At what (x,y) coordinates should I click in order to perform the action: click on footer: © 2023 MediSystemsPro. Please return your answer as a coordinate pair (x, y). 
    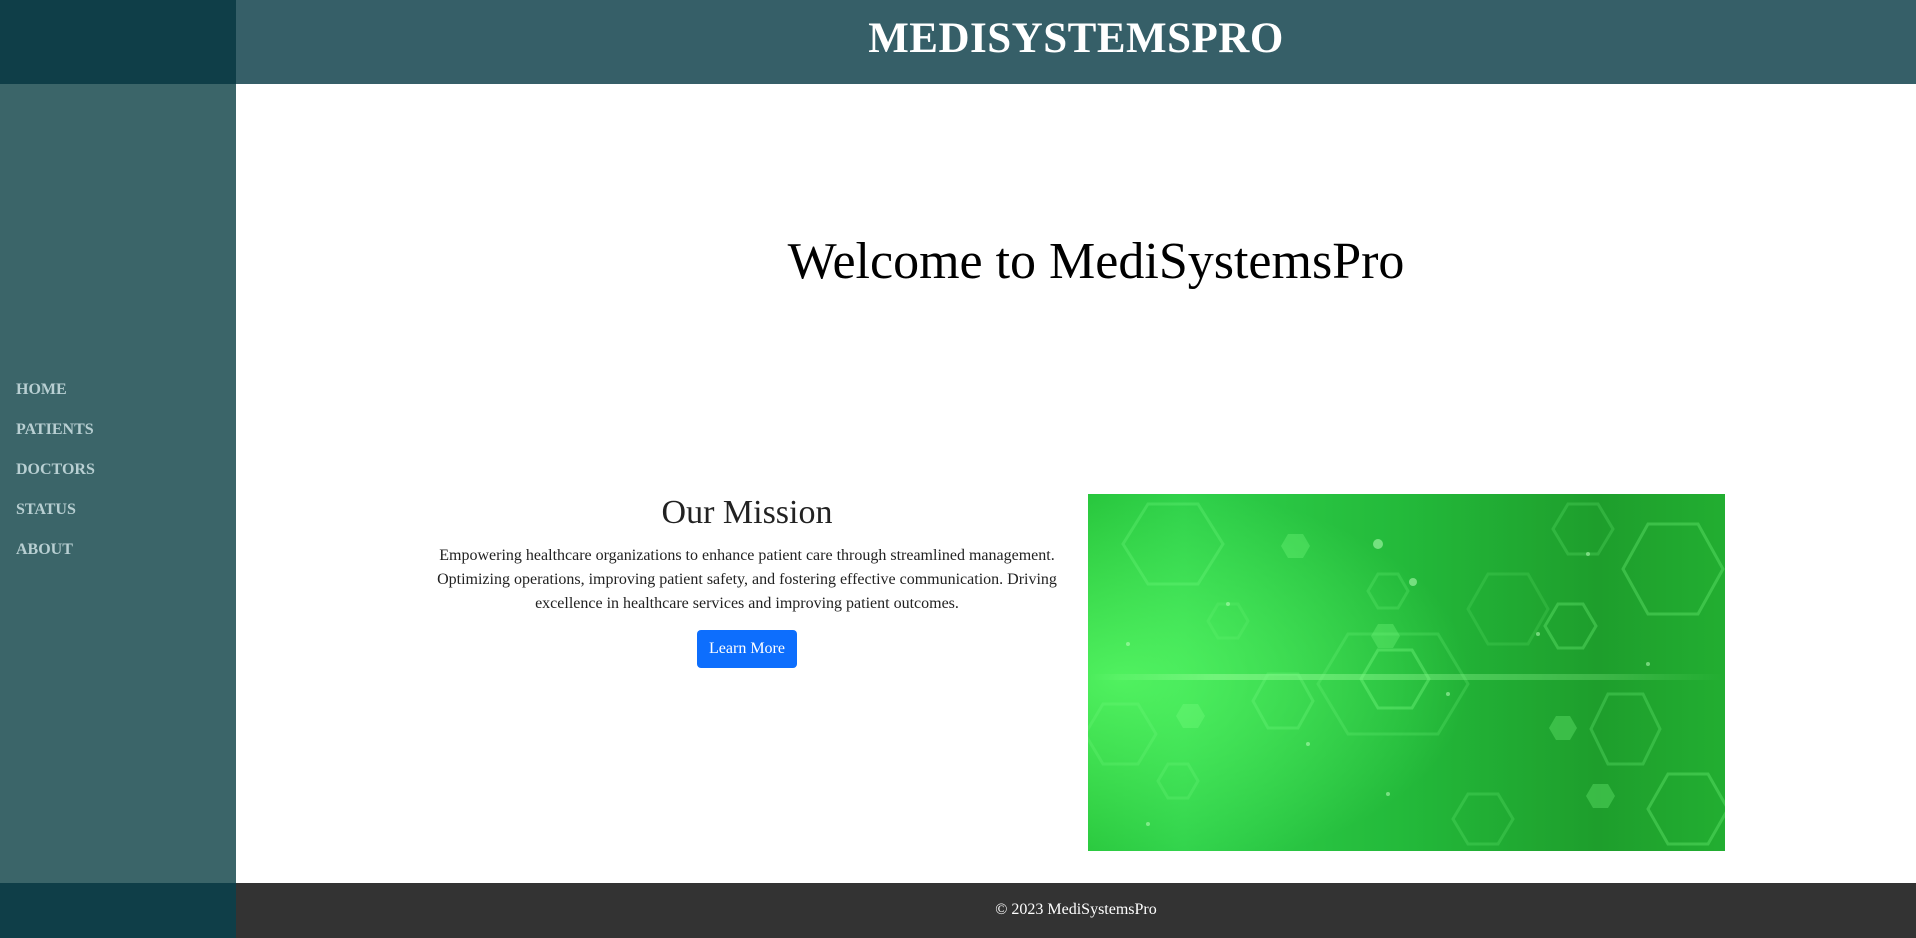
    Looking at the image, I should click on (1076, 910).